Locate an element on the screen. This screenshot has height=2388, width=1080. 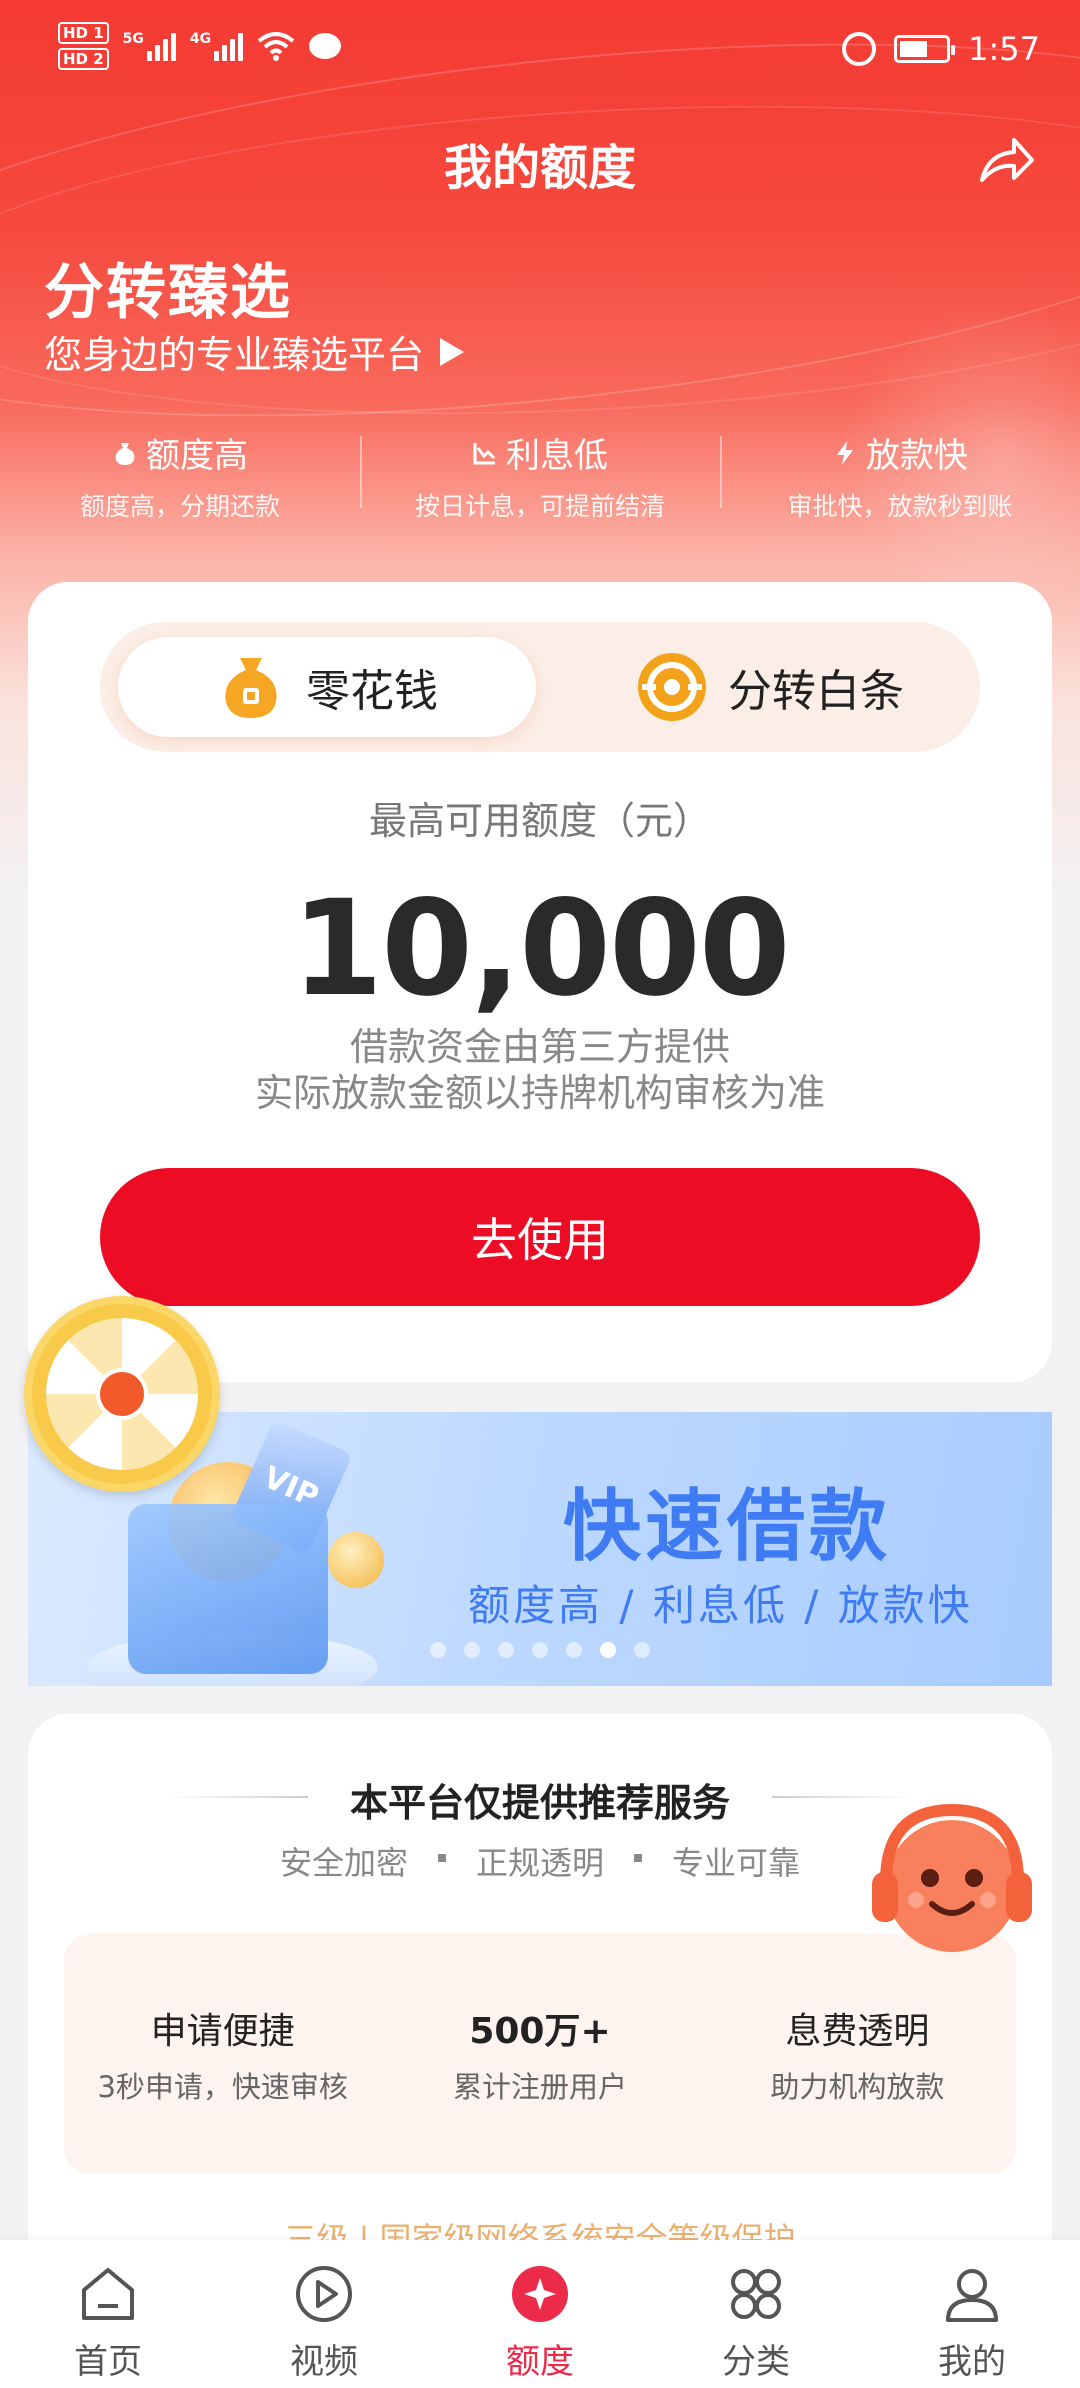
gift-box-illustration is located at coordinates (228, 1589).